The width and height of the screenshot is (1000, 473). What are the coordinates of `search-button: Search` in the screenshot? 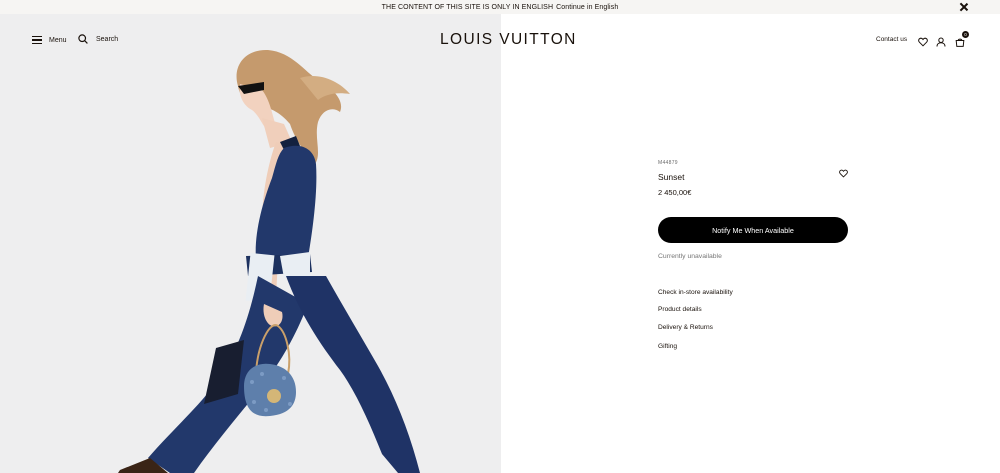 It's located at (98, 39).